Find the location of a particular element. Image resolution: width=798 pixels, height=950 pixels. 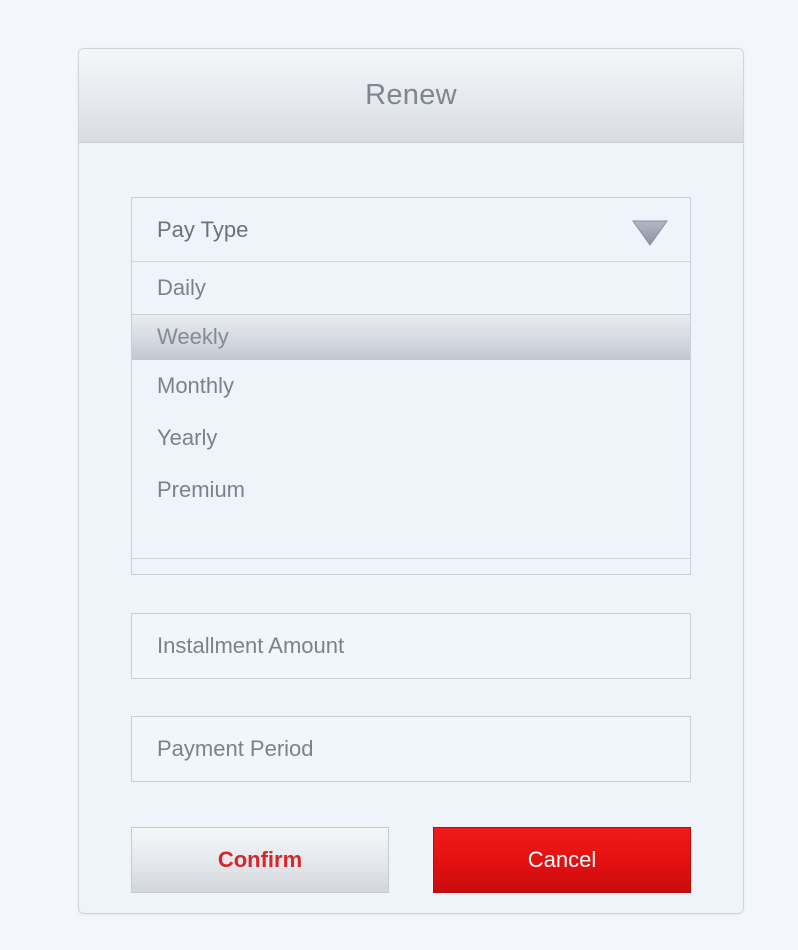

pay-type-select-head: Pay Type is located at coordinates (411, 230).